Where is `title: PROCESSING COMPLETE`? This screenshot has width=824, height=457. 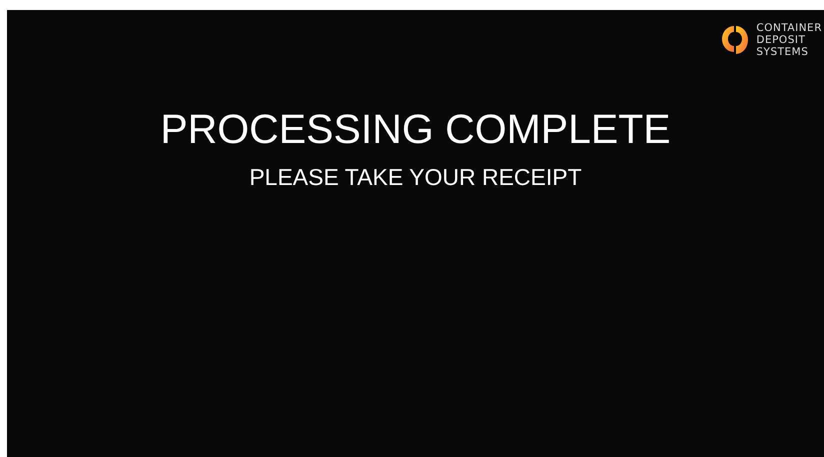 title: PROCESSING COMPLETE is located at coordinates (415, 129).